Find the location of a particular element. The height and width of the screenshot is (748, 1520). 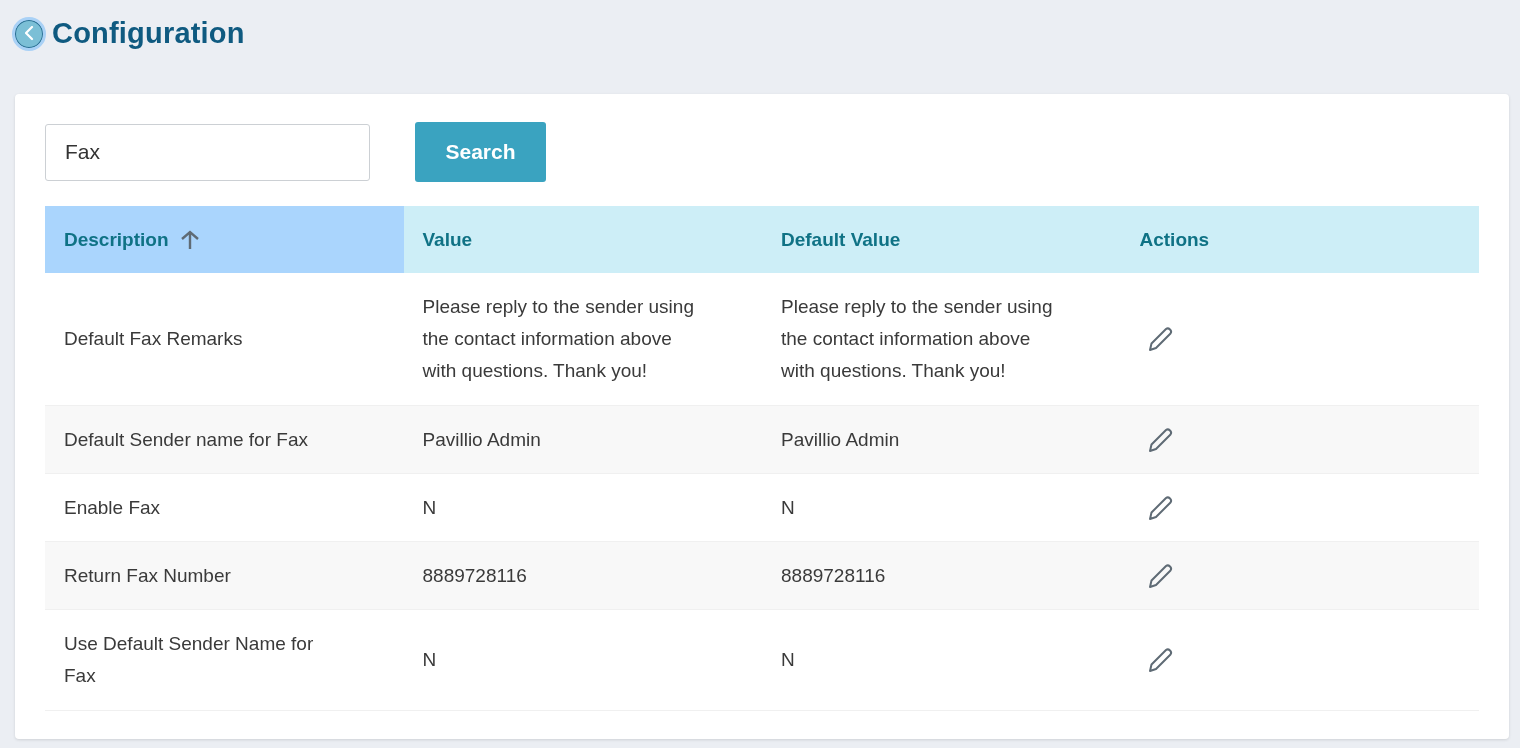

search-button: Search is located at coordinates (480, 152).